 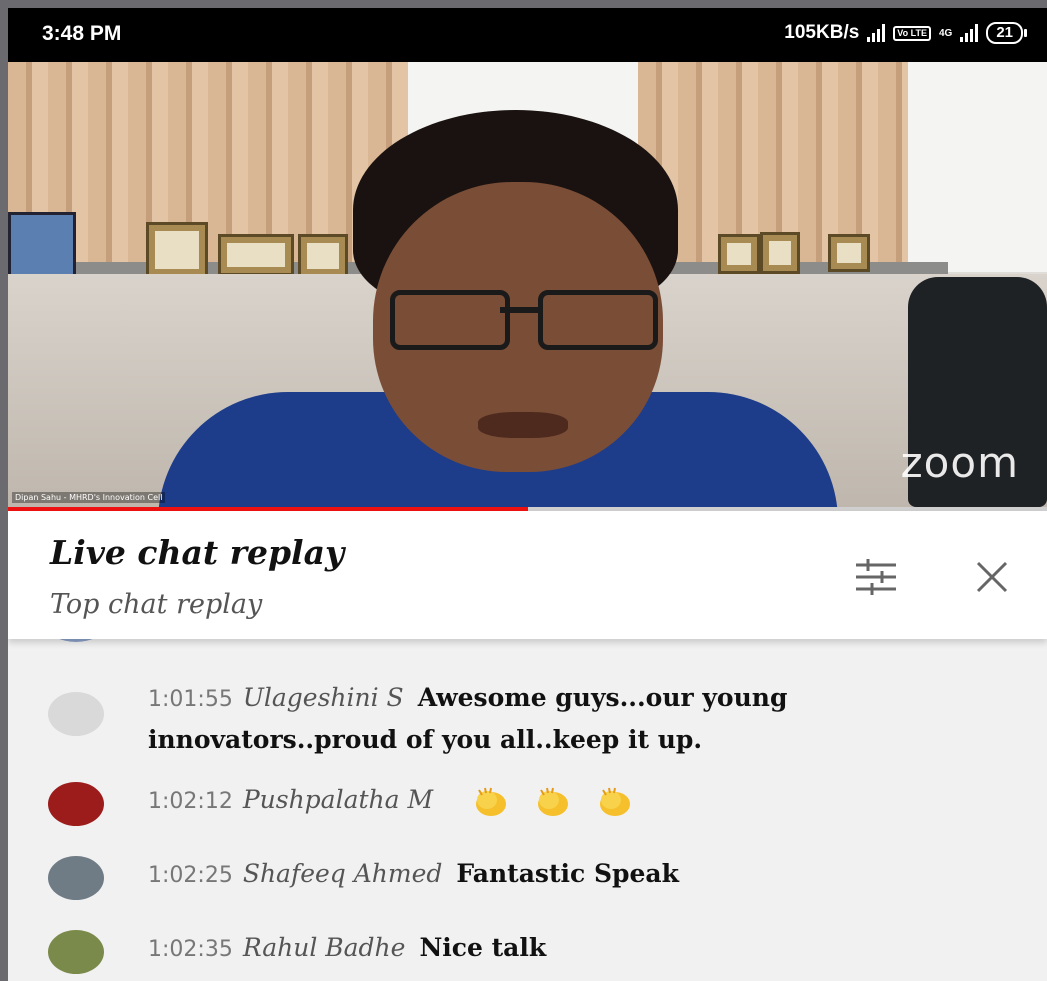 I want to click on glasses-right, so click(x=598, y=320).